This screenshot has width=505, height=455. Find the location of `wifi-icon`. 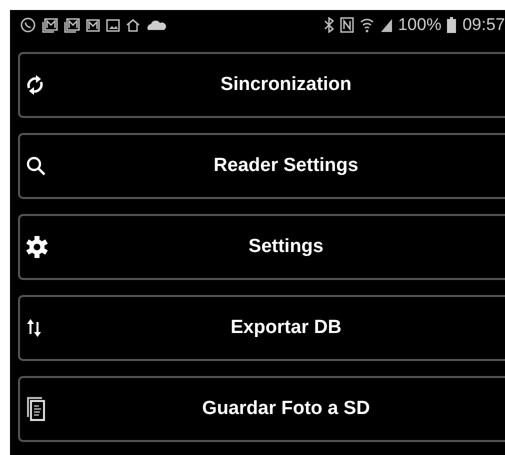

wifi-icon is located at coordinates (367, 25).